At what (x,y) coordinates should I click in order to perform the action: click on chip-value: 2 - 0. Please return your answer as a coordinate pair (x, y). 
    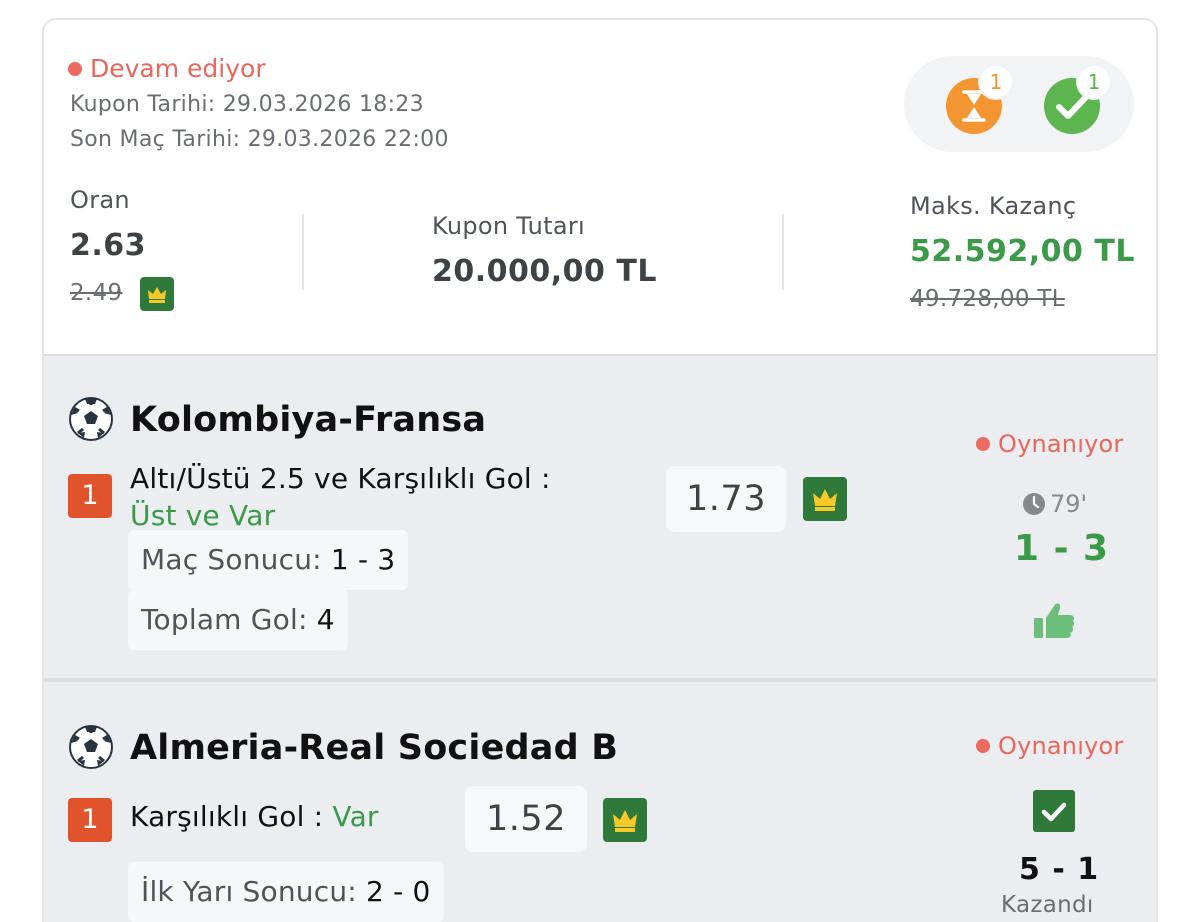
    Looking at the image, I should click on (398, 891).